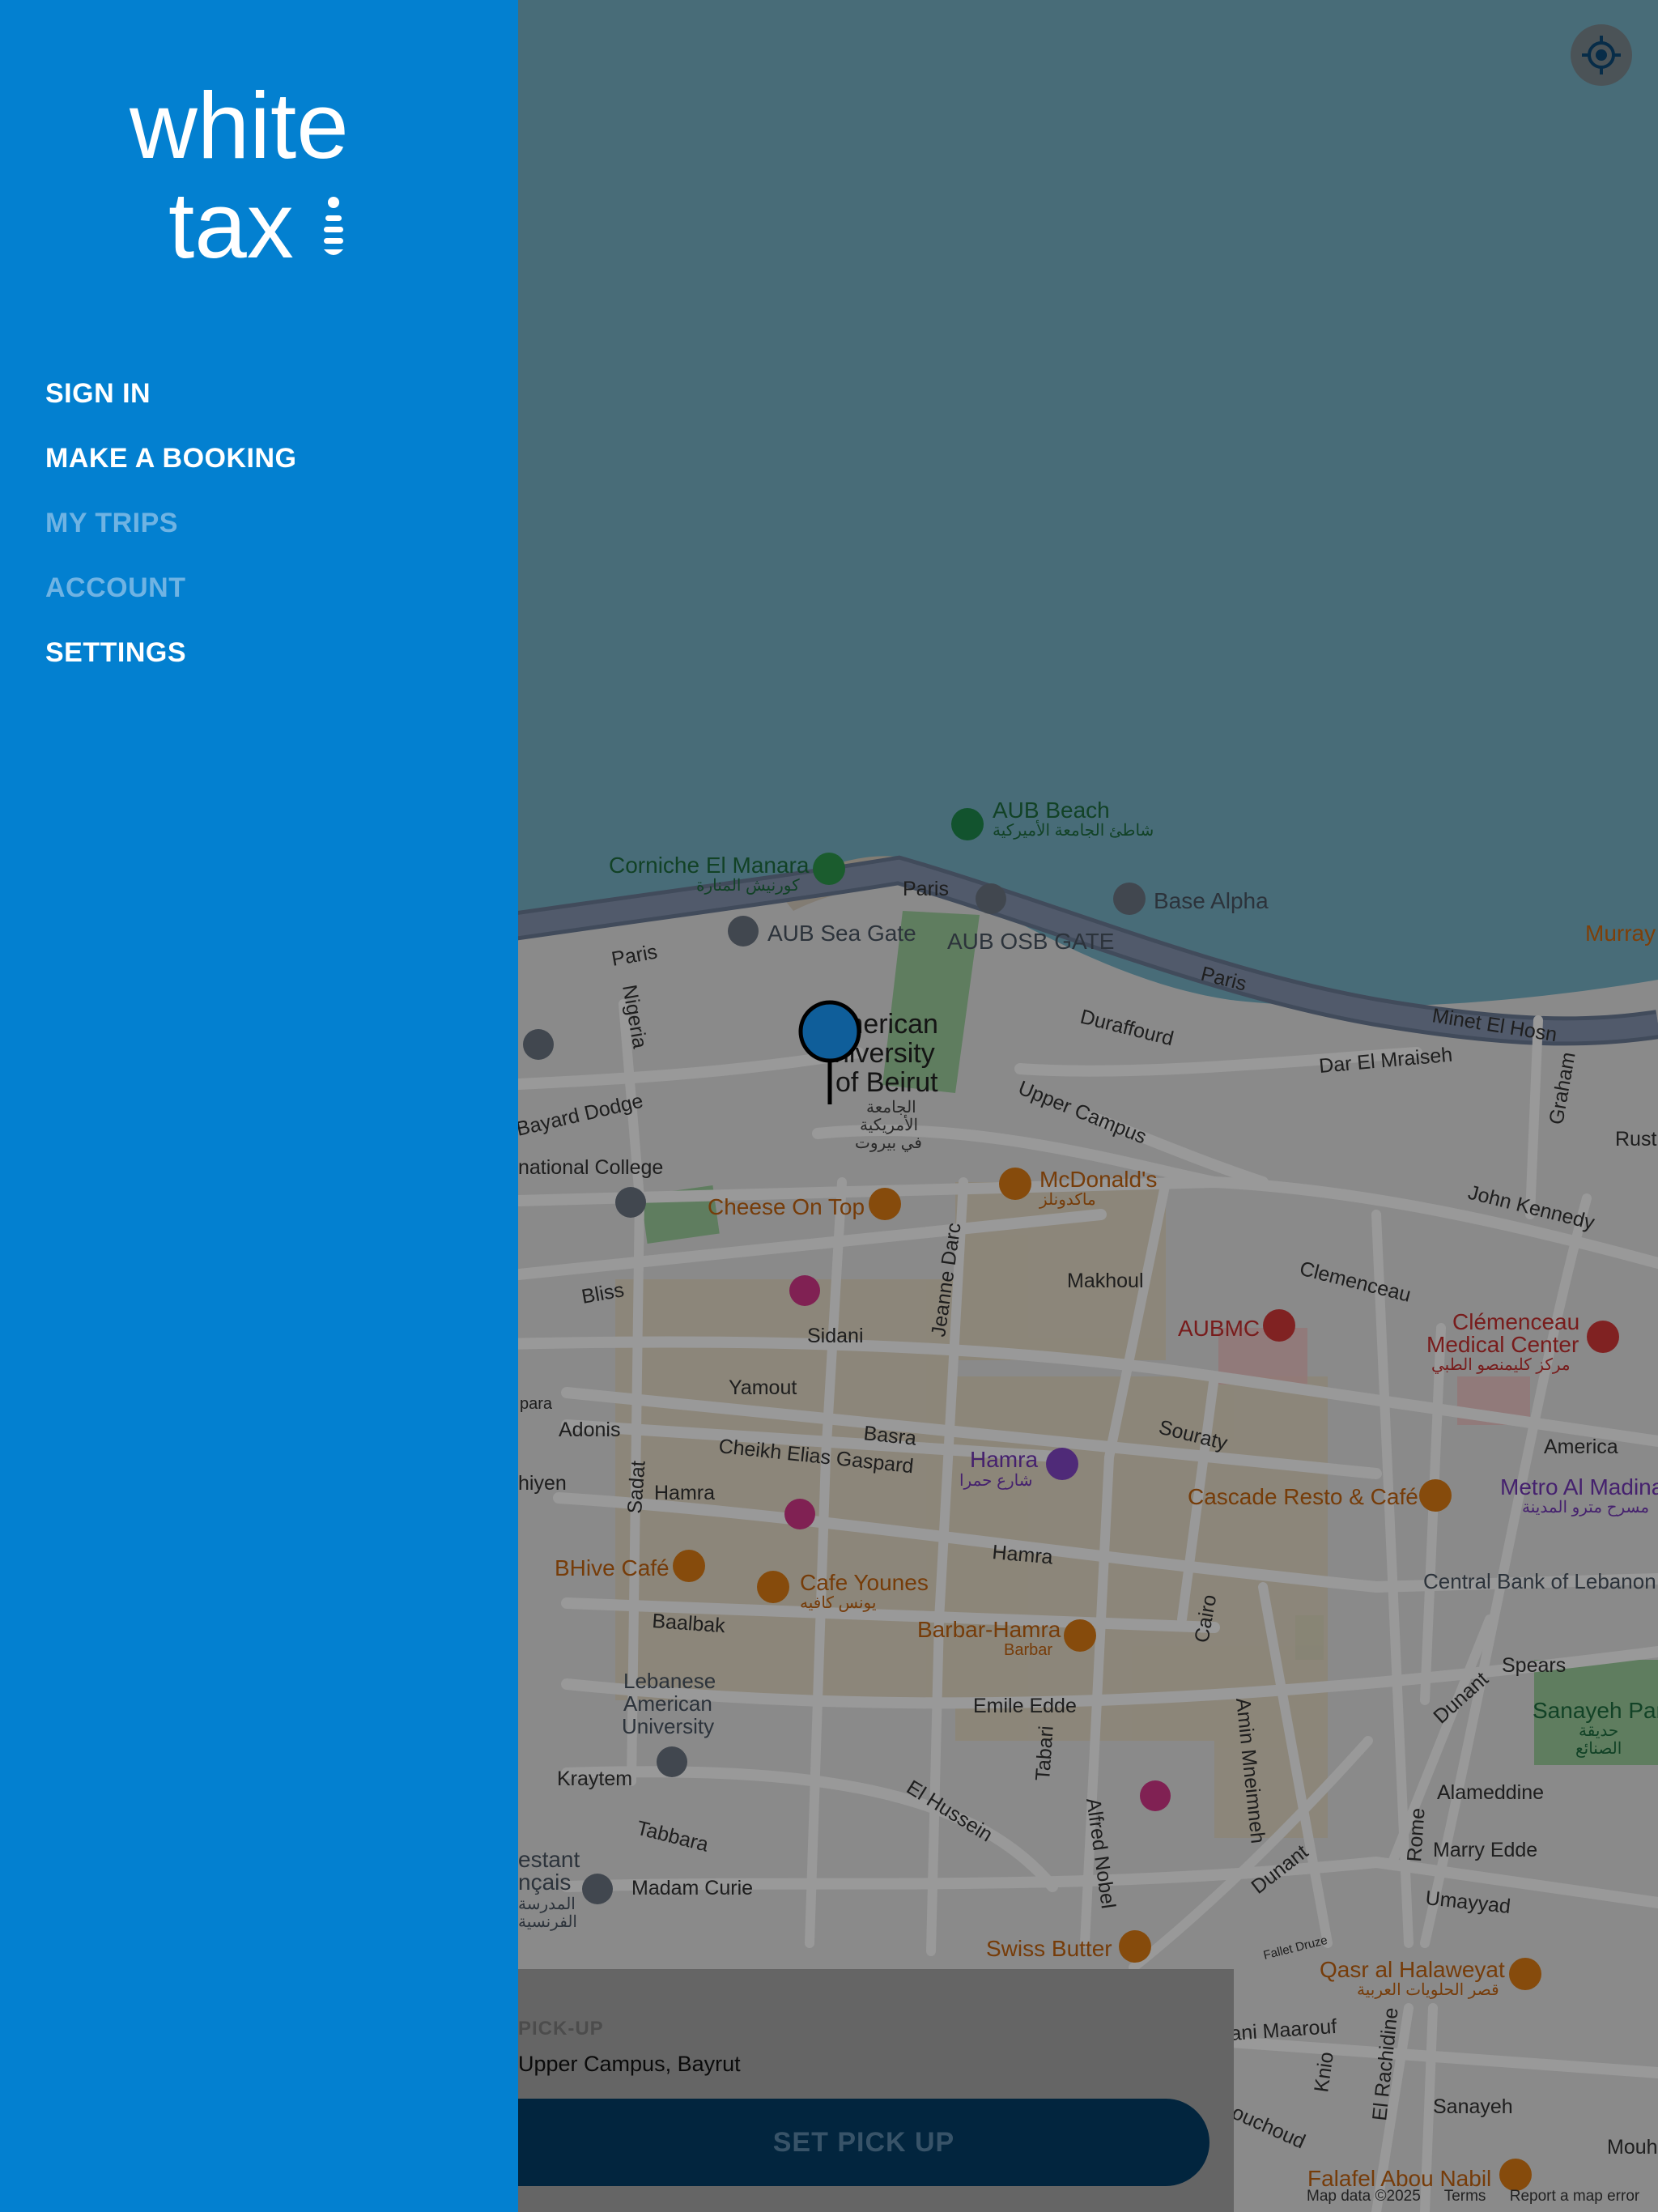 Image resolution: width=1658 pixels, height=2212 pixels. What do you see at coordinates (1098, 1179) in the screenshot?
I see `place-label: McDonald's` at bounding box center [1098, 1179].